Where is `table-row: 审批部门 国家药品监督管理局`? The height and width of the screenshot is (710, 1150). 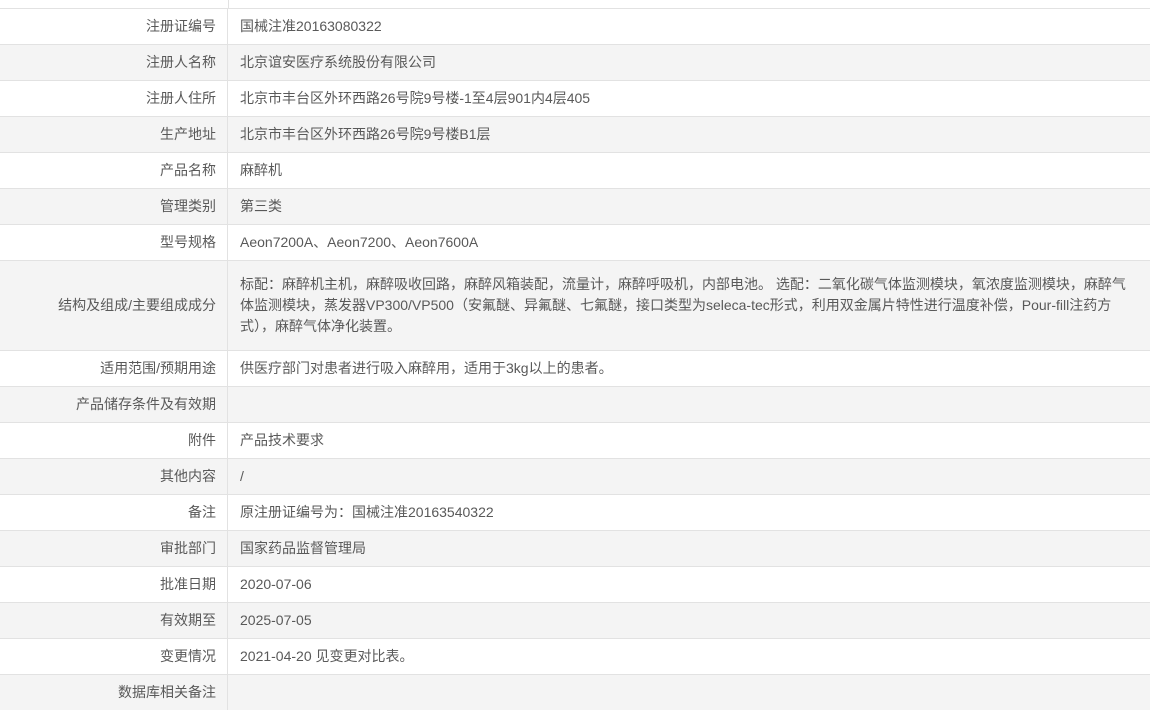
table-row: 审批部门 国家药品监督管理局 is located at coordinates (575, 549).